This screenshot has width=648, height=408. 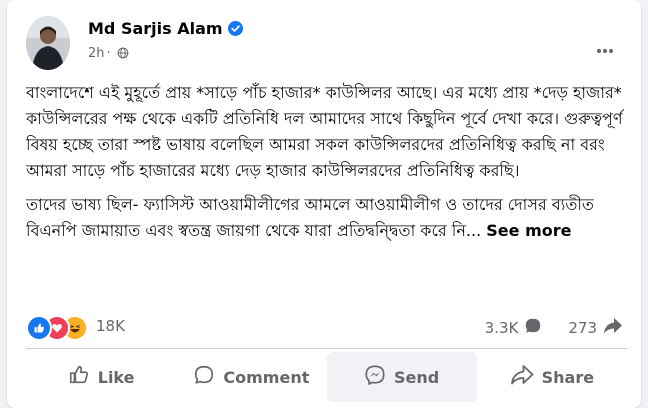 What do you see at coordinates (533, 328) in the screenshot?
I see `comment-count-icon` at bounding box center [533, 328].